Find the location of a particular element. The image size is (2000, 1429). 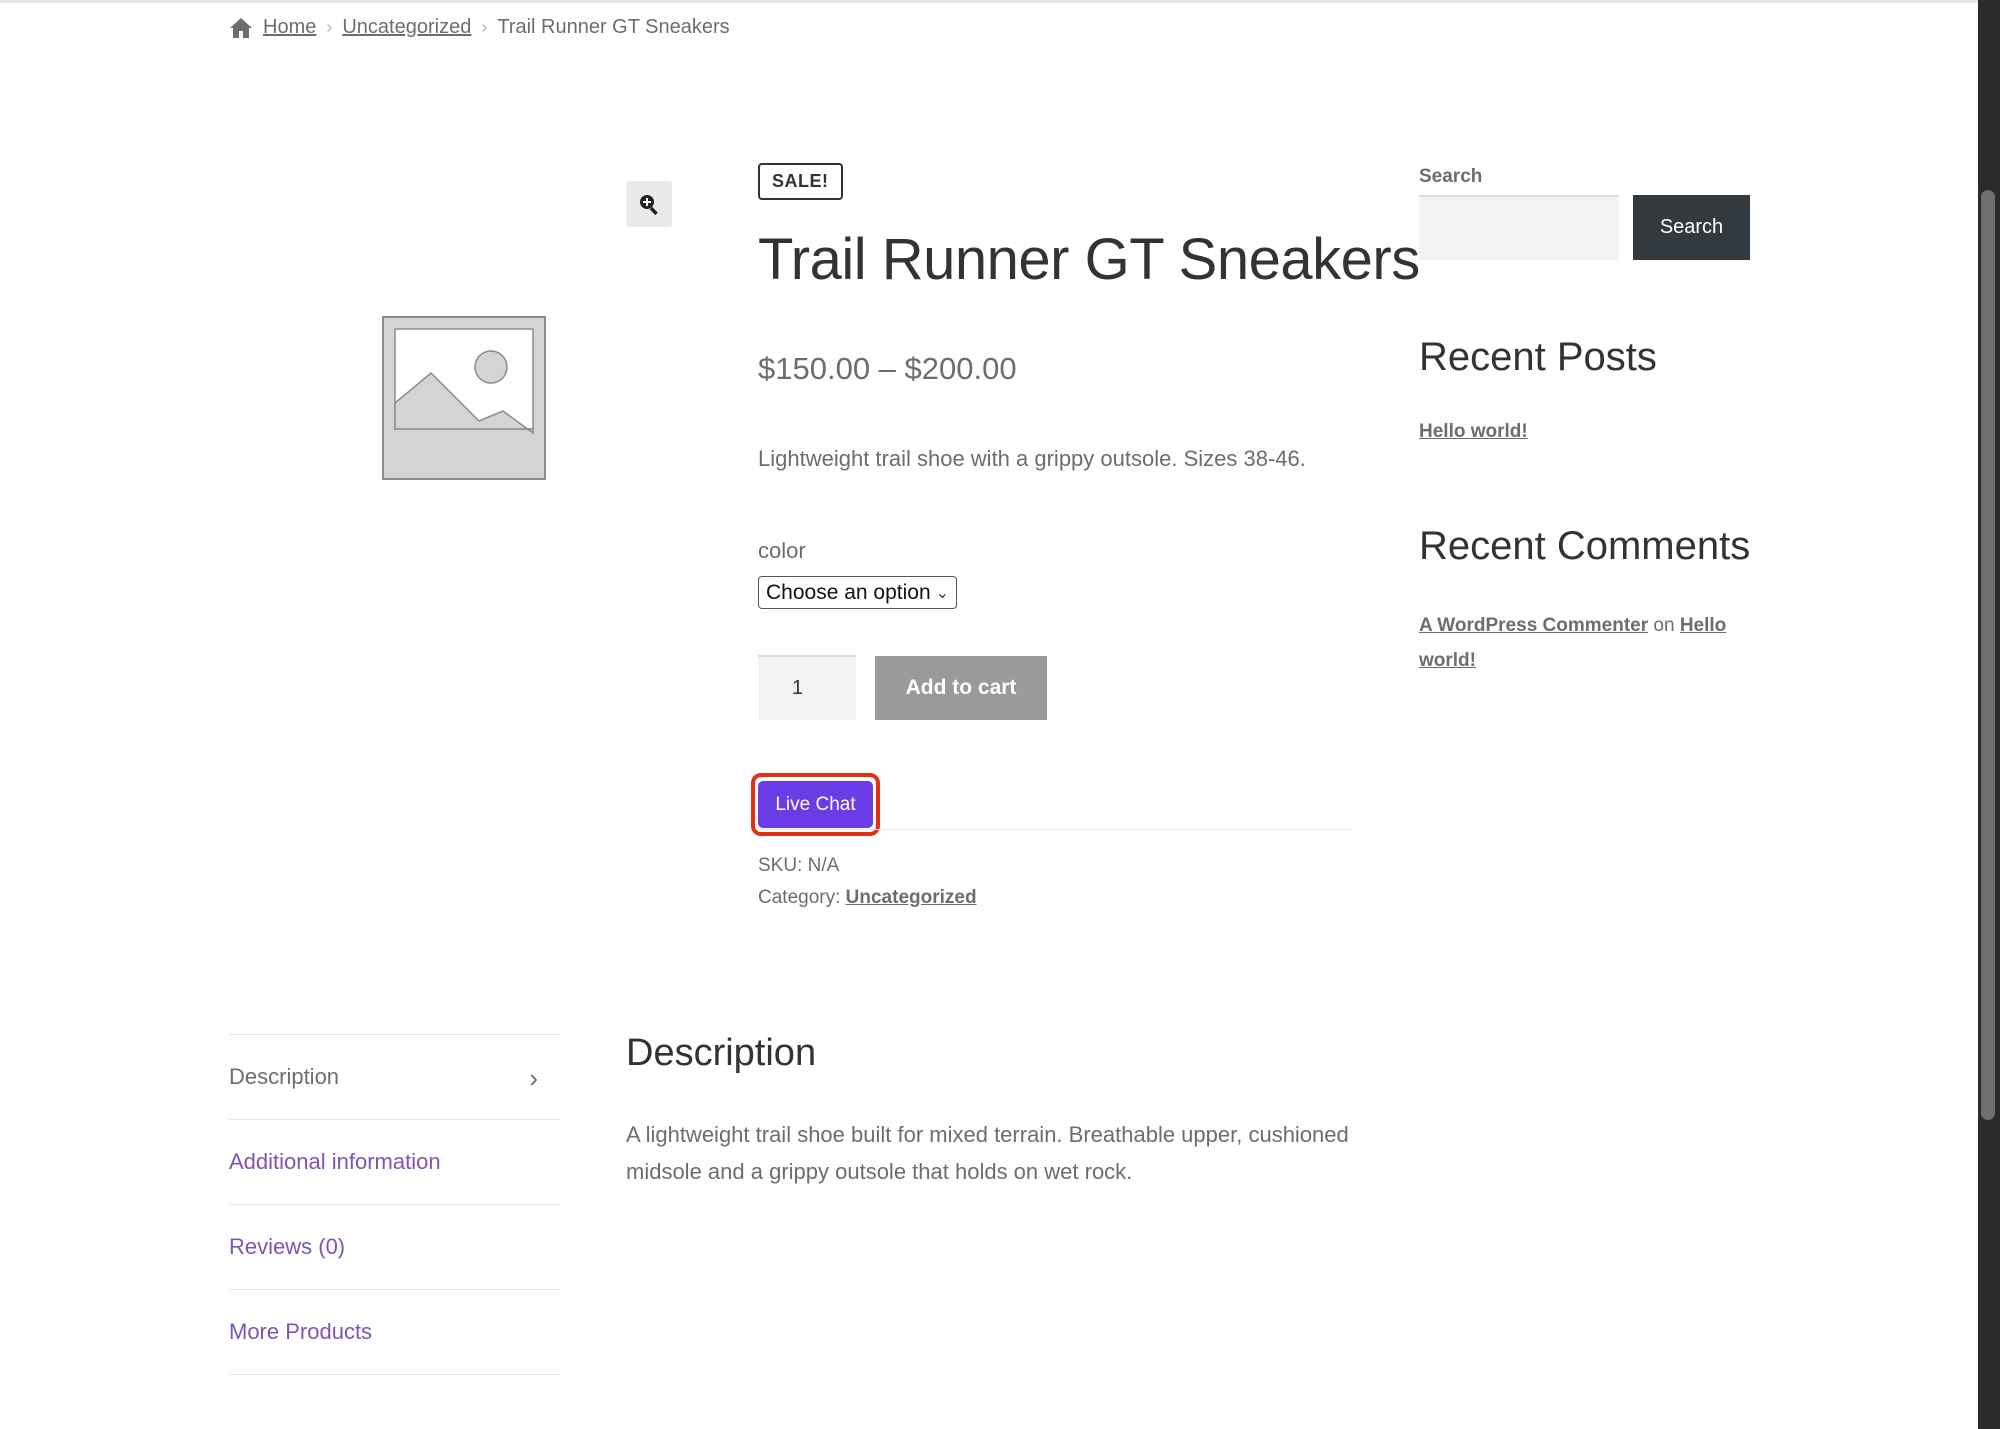

product-category: Category: Uncategorized is located at coordinates (867, 898).